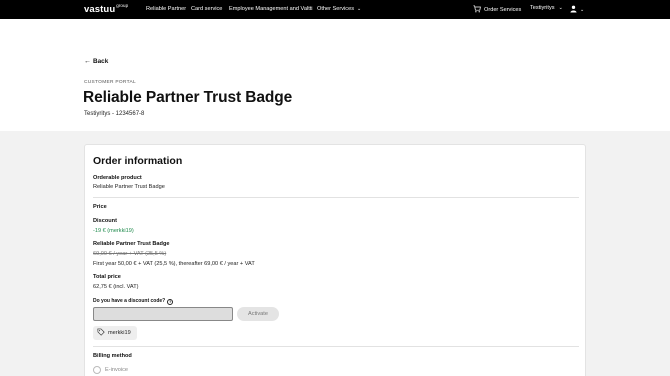  Describe the element at coordinates (258, 314) in the screenshot. I see `activate-button: Activate` at that location.